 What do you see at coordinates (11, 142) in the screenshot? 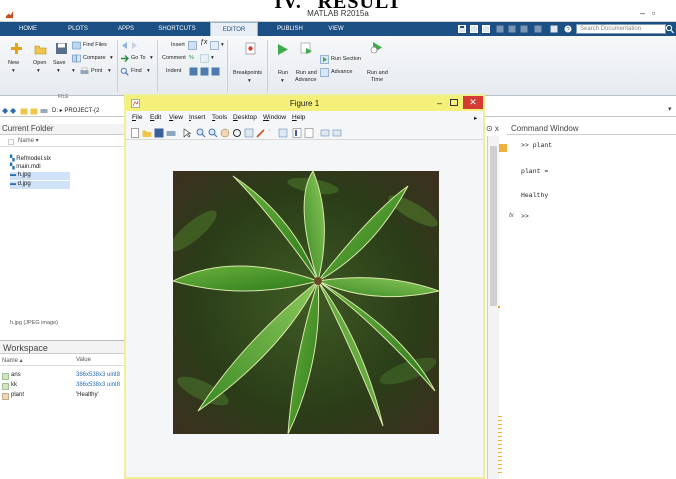
I see `select-checkbox-icon` at bounding box center [11, 142].